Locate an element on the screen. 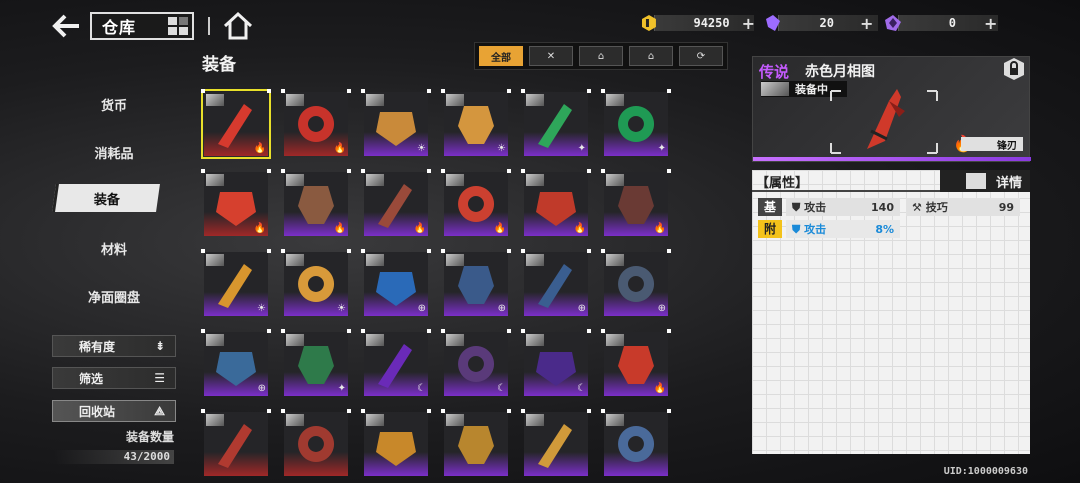 The width and height of the screenshot is (1080, 483). sidebar-item-consumables: 消耗品 is located at coordinates (114, 152).